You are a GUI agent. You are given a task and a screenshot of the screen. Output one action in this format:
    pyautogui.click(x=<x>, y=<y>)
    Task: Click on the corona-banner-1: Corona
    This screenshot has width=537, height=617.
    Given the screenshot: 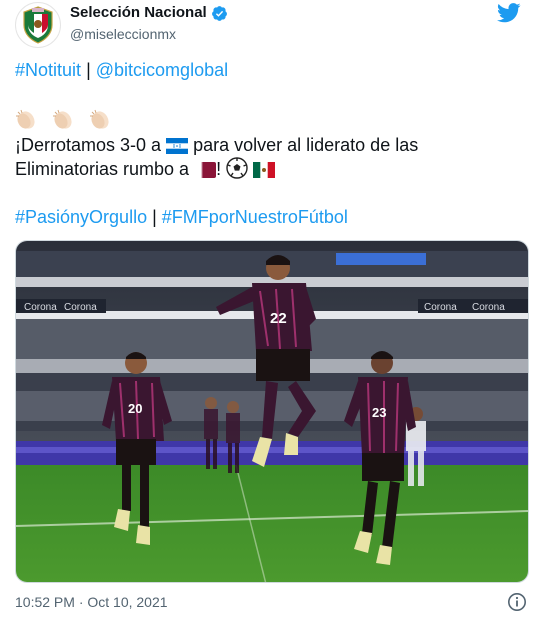 What is the action you would take?
    pyautogui.click(x=40, y=307)
    